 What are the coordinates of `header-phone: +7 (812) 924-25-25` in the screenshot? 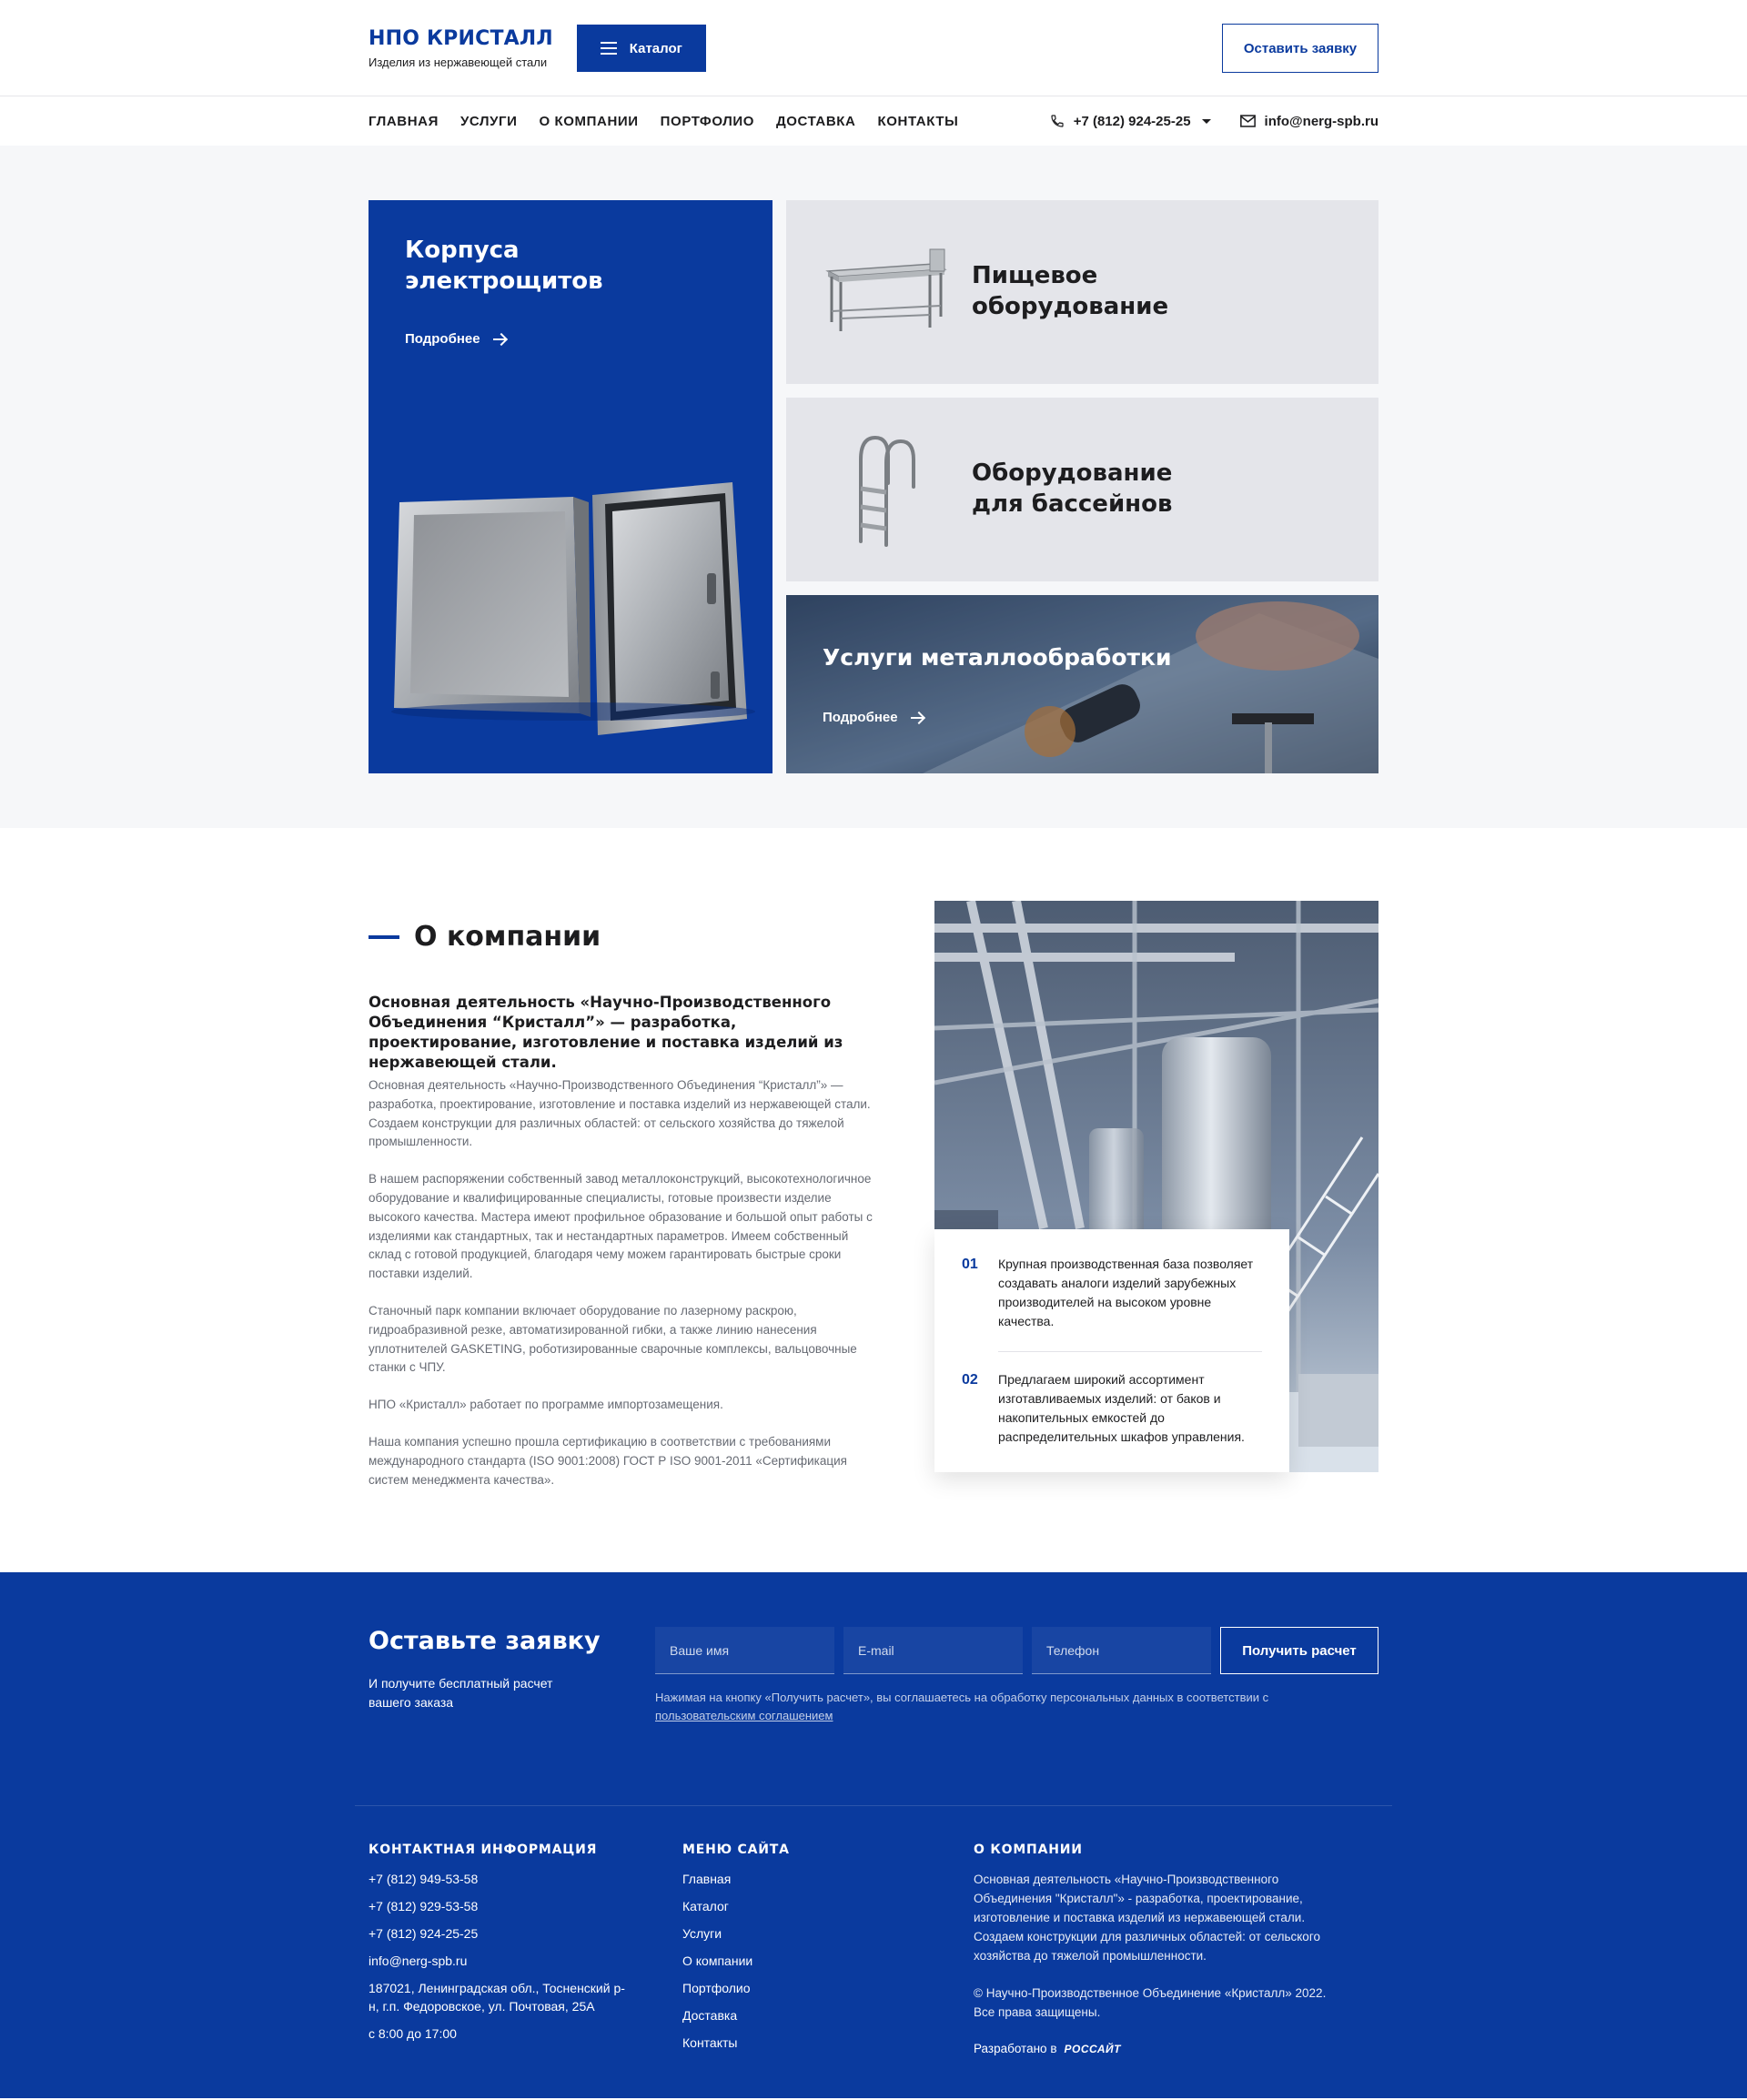 It's located at (1131, 121).